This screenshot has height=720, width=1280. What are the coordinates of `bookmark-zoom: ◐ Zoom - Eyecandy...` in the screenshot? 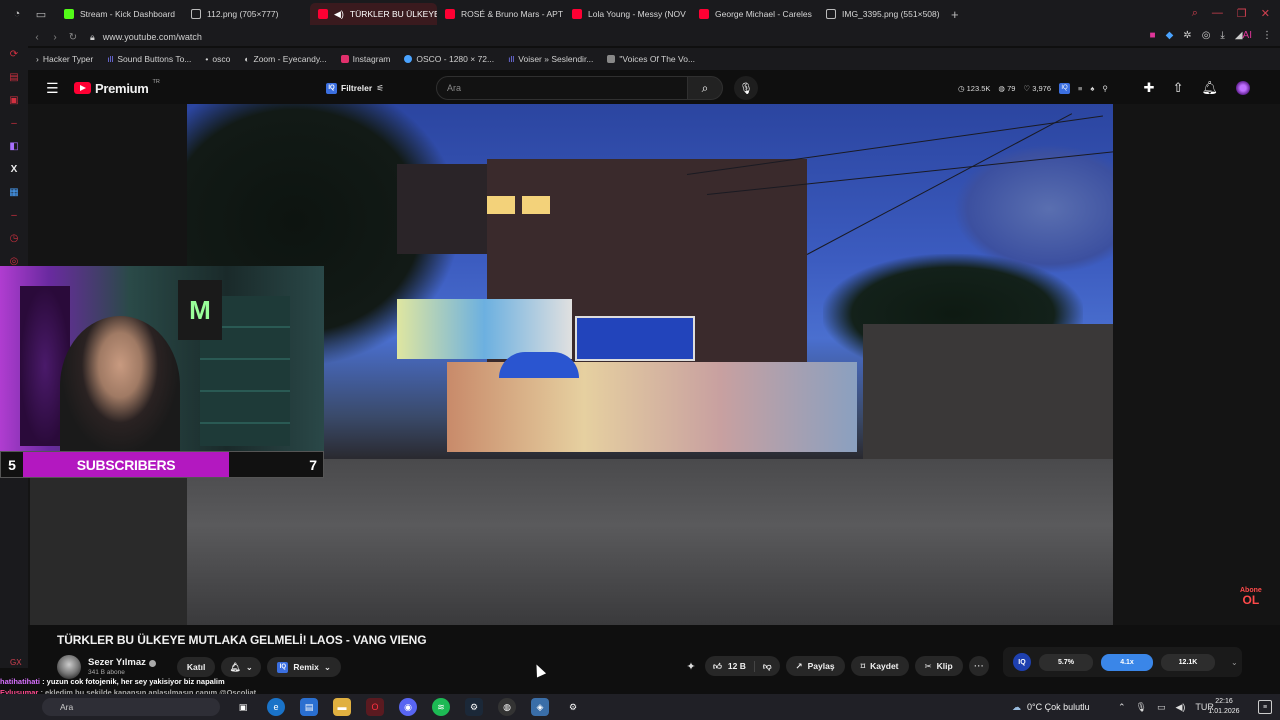 It's located at (285, 59).